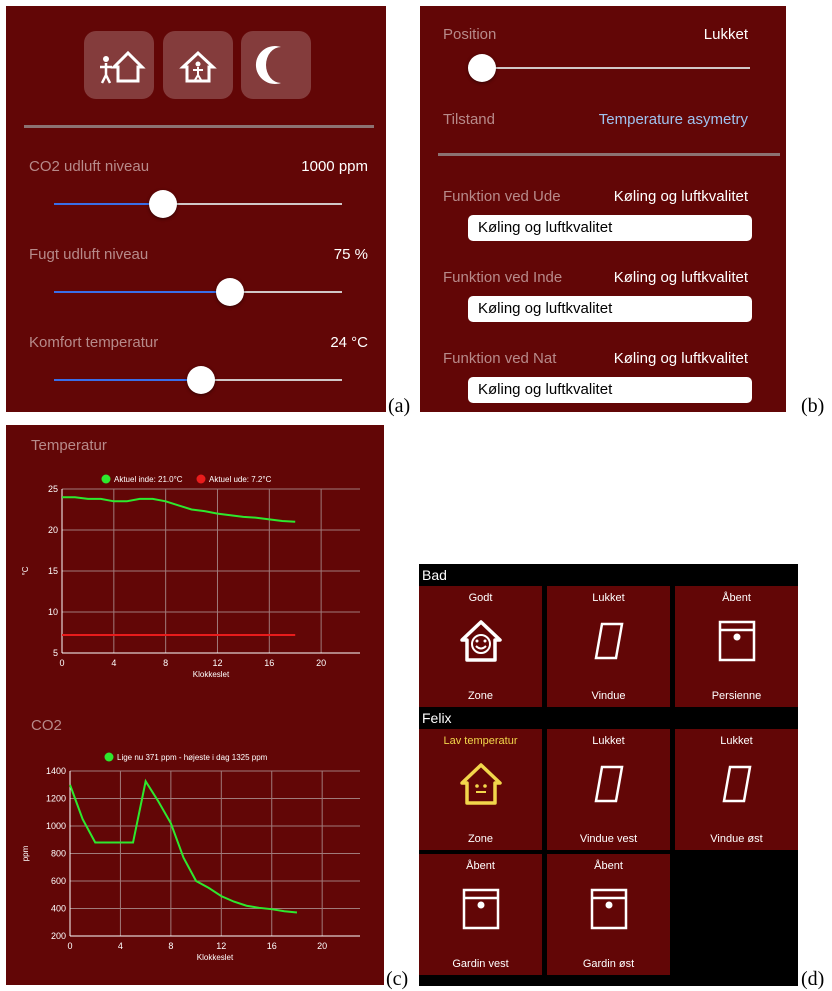 The image size is (832, 991). Describe the element at coordinates (481, 784) in the screenshot. I see `neutral-house-icon` at that location.